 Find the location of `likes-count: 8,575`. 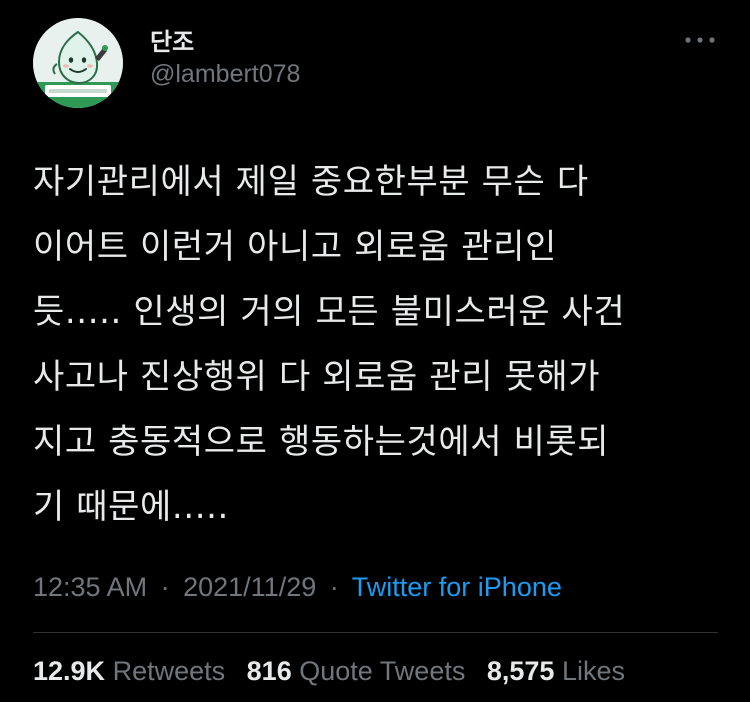

likes-count: 8,575 is located at coordinates (520, 671).